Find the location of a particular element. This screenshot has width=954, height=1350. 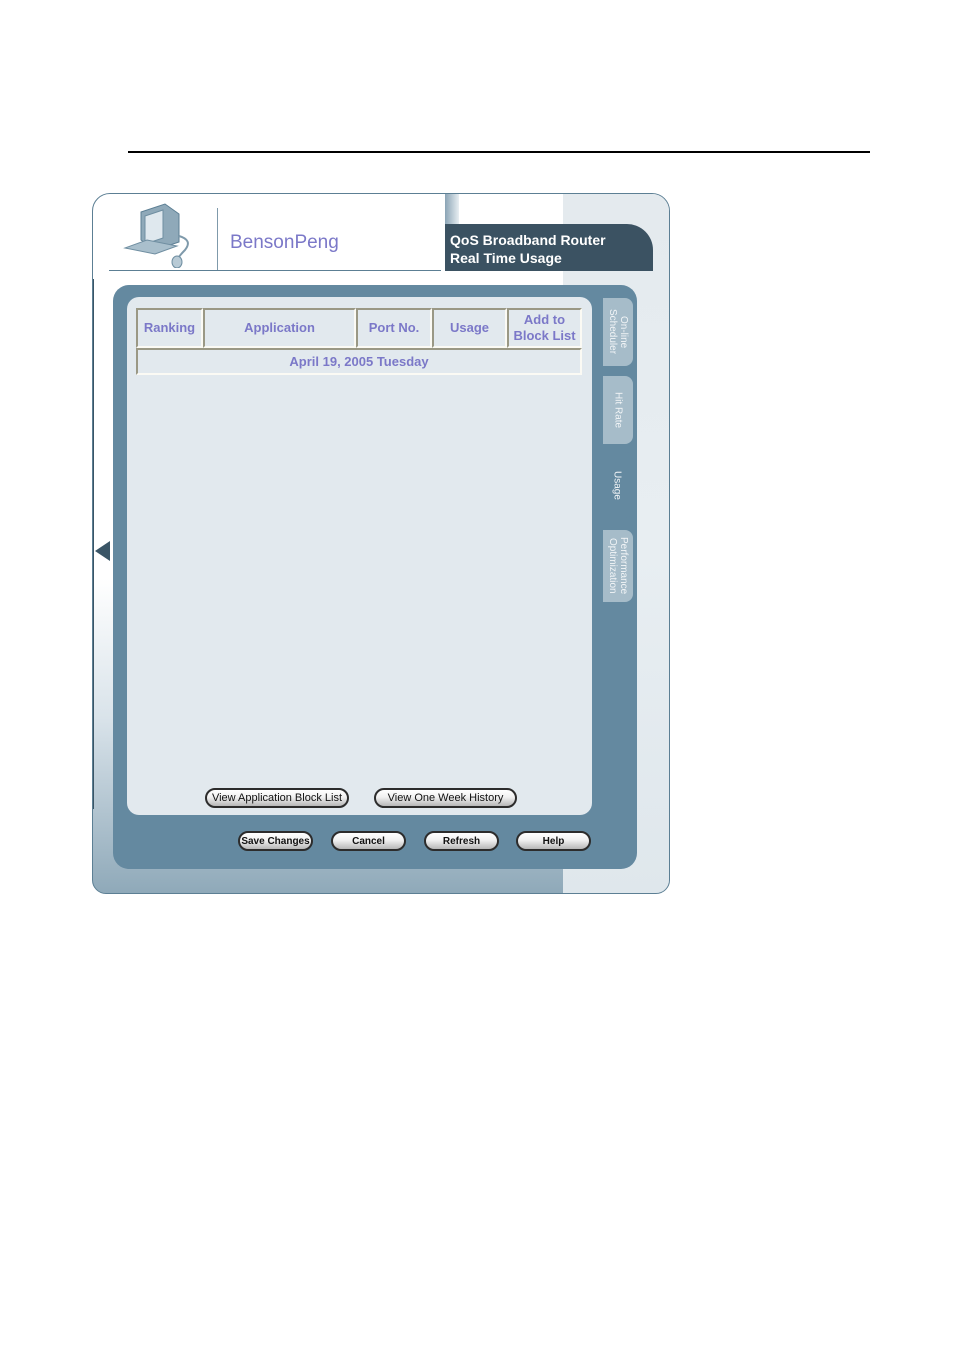

column-header-ranking: Ranking is located at coordinates (169, 328).